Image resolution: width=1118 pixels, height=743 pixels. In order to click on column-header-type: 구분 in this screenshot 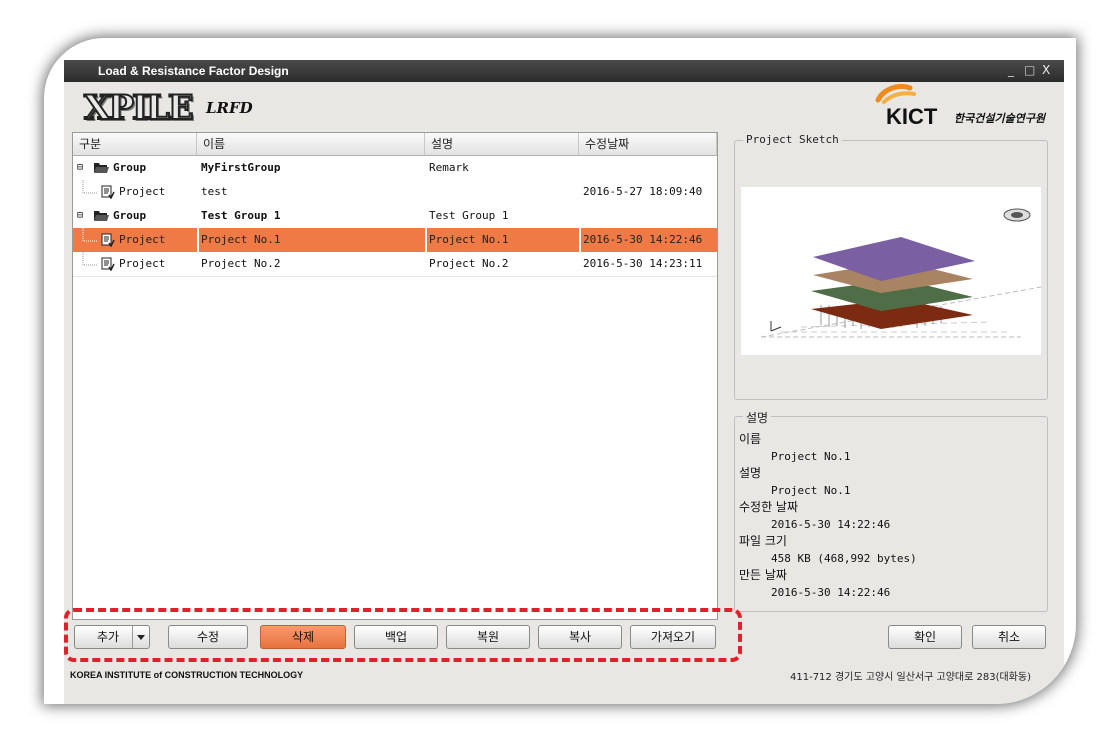, I will do `click(135, 144)`.